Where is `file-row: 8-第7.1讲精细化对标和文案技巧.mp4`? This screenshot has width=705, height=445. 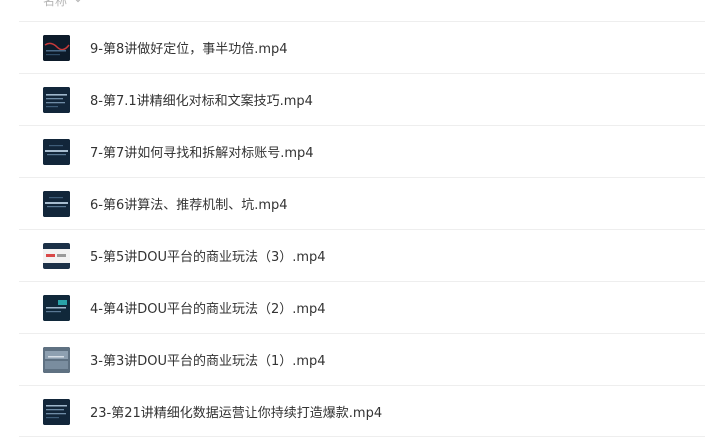
file-row: 8-第7.1讲精细化对标和文案技巧.mp4 is located at coordinates (362, 99).